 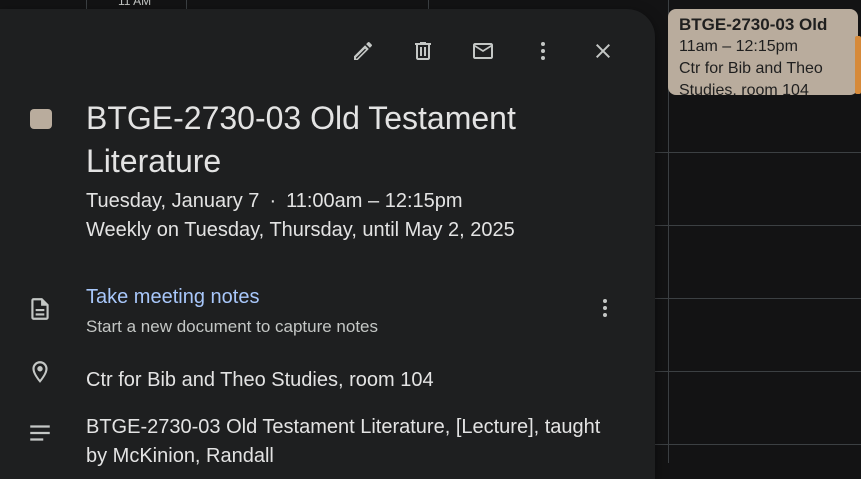 I want to click on event-chip-location-2: Studies, room 104, so click(x=744, y=88).